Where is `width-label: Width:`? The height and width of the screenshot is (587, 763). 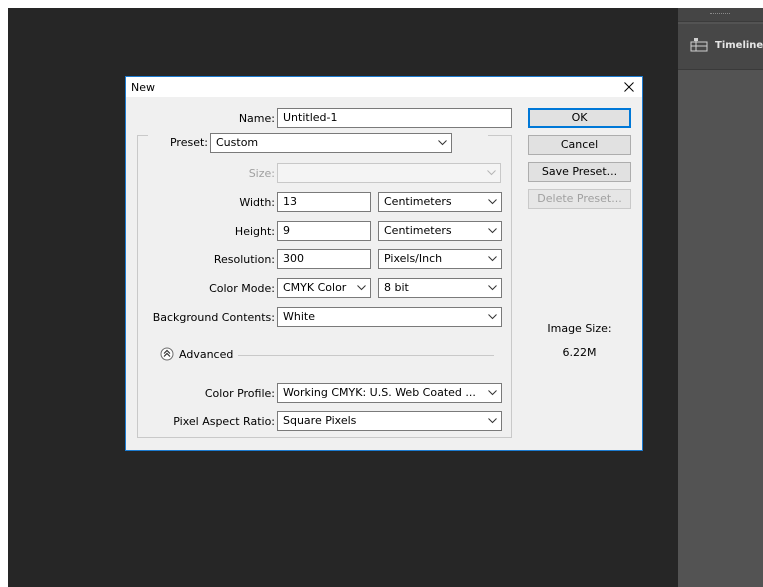
width-label: Width: is located at coordinates (257, 202).